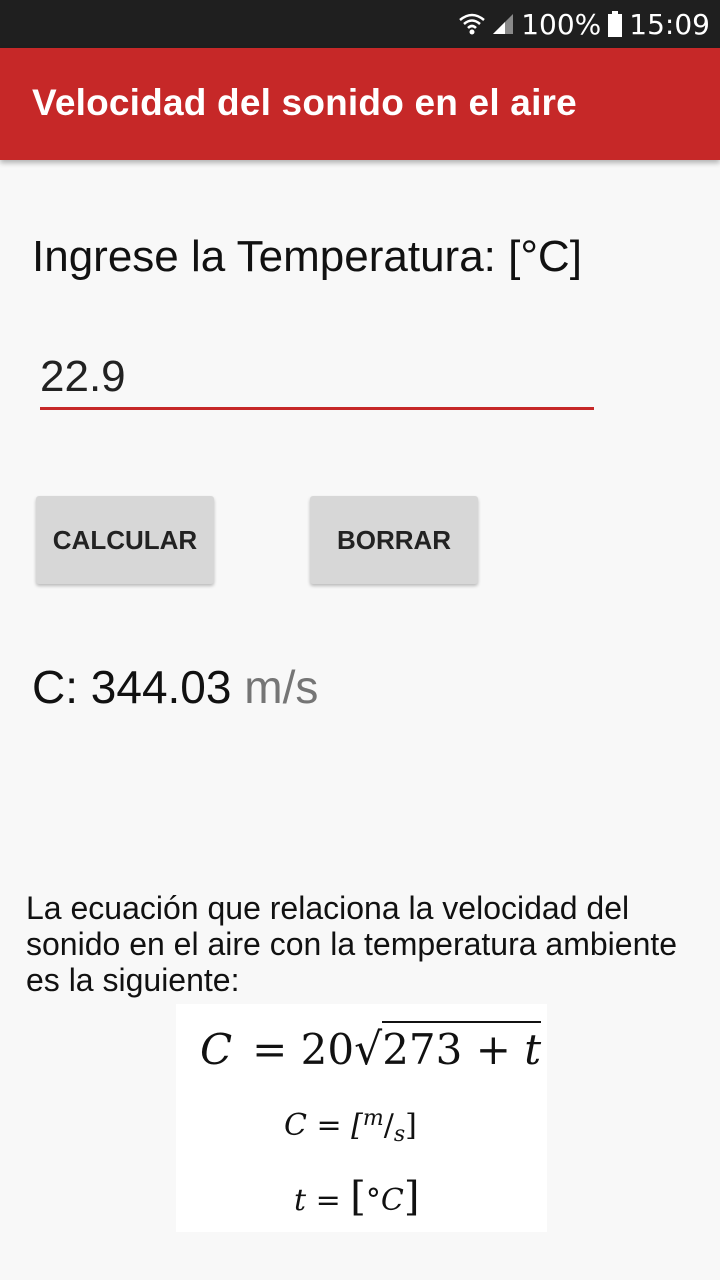  Describe the element at coordinates (399, 1134) in the screenshot. I see `unit1-den: s` at that location.